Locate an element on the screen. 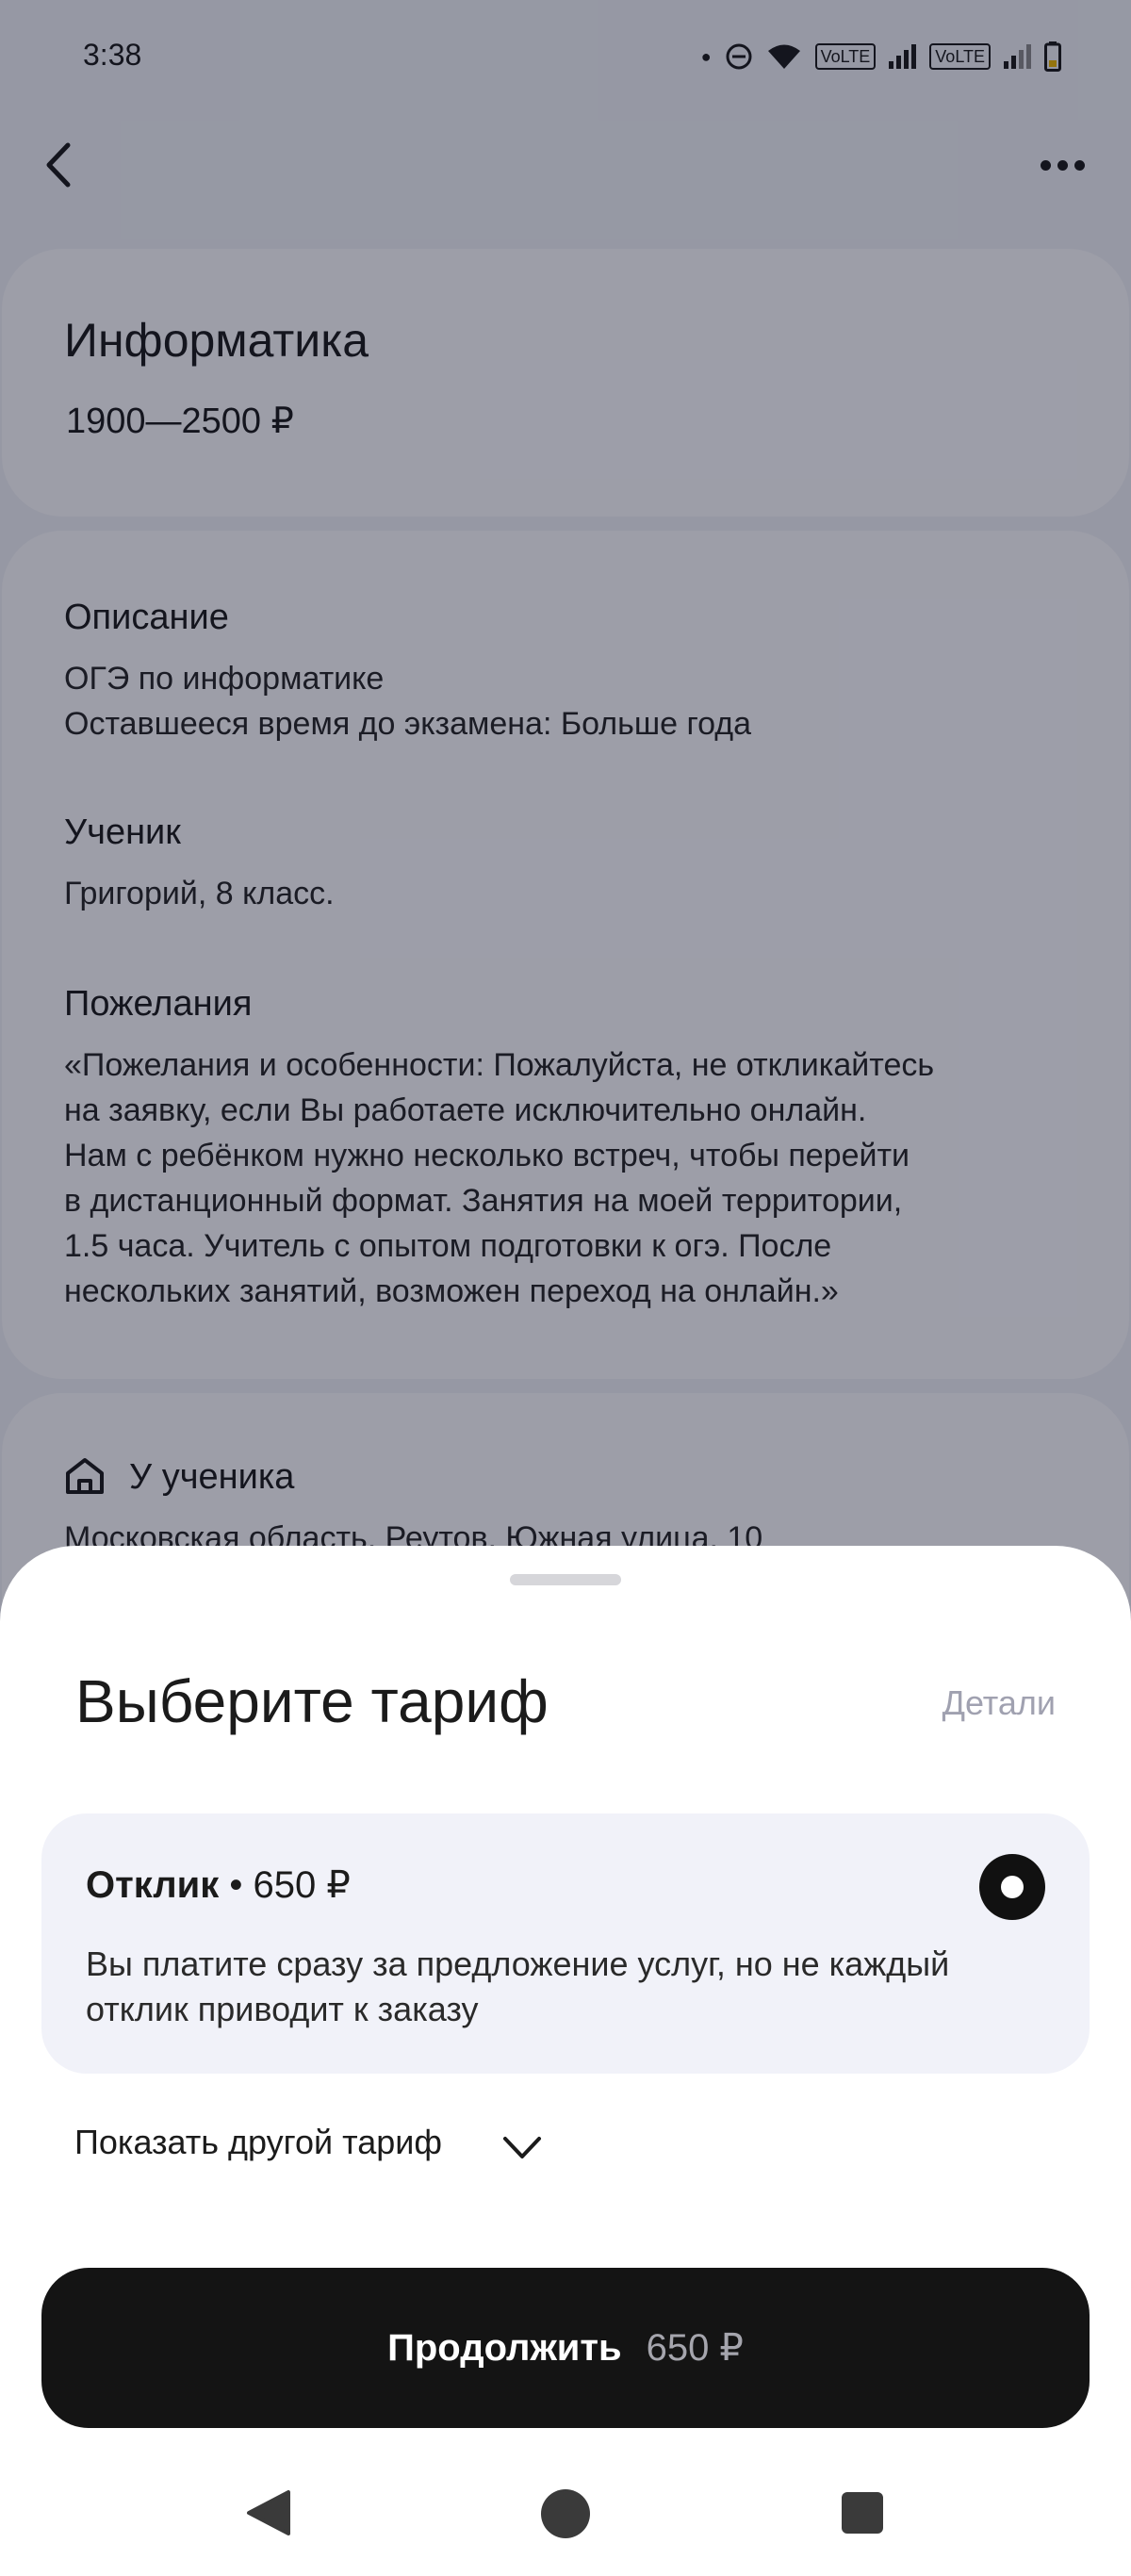 The height and width of the screenshot is (2576, 1131). continue-button: Продолжить 650 ₽ is located at coordinates (566, 2348).